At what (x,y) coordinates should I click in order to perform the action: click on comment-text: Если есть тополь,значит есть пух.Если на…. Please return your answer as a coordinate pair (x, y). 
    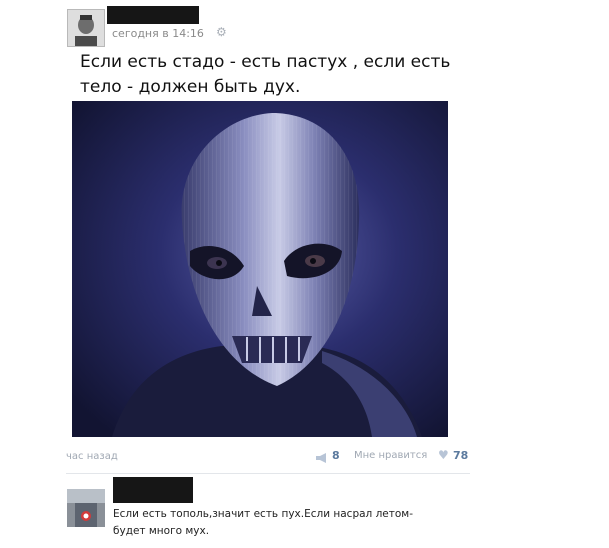
    Looking at the image, I should click on (263, 522).